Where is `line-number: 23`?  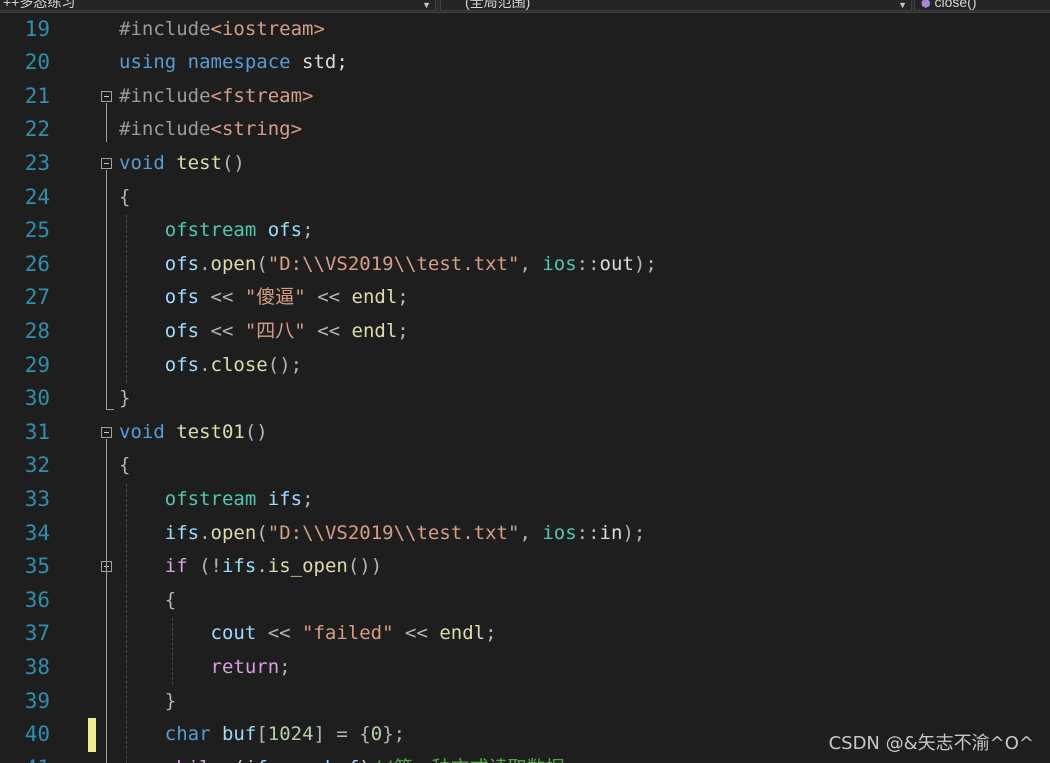 line-number: 23 is located at coordinates (37, 162).